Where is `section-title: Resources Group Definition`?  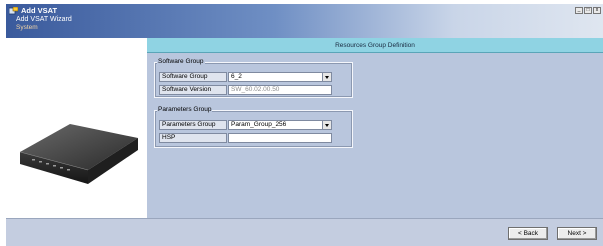 section-title: Resources Group Definition is located at coordinates (375, 45).